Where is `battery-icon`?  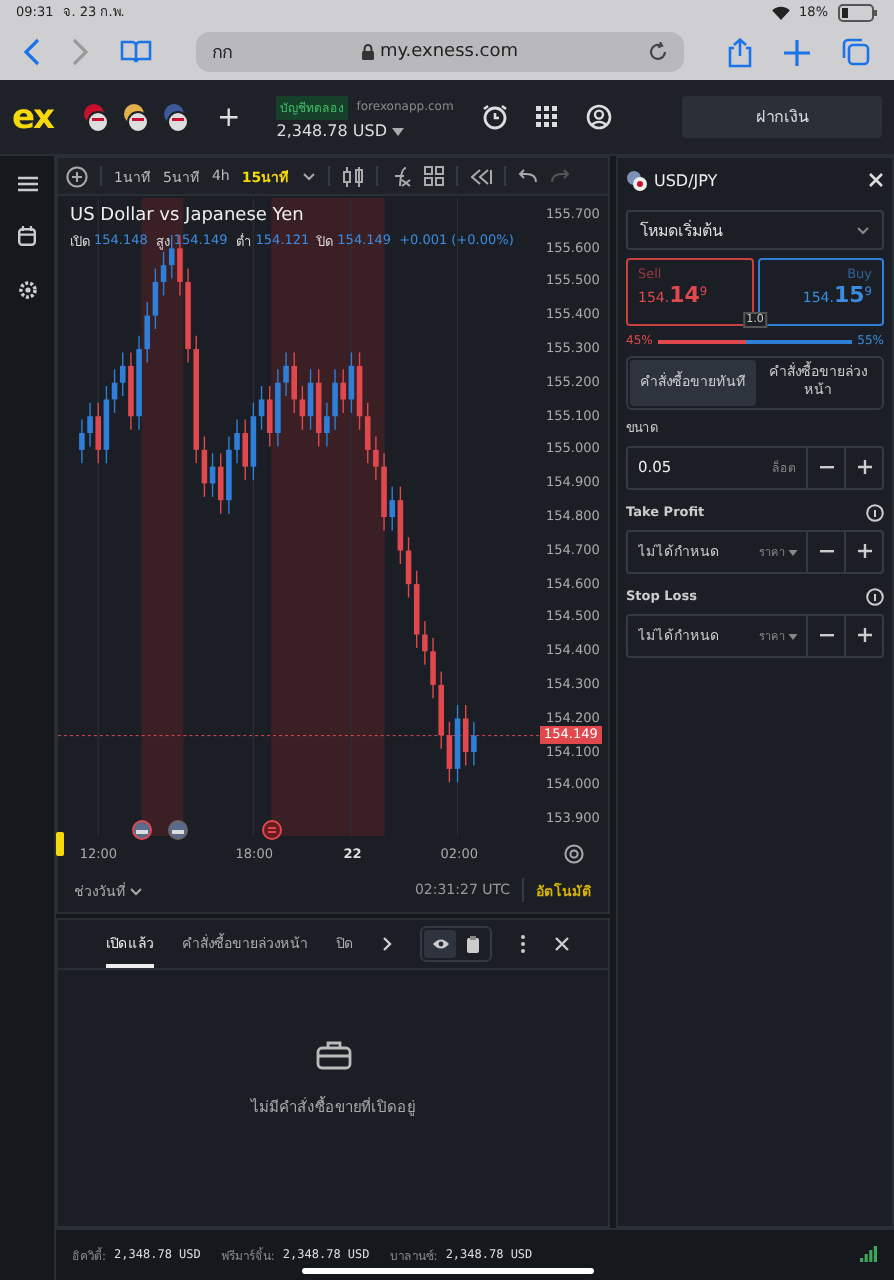
battery-icon is located at coordinates (858, 12).